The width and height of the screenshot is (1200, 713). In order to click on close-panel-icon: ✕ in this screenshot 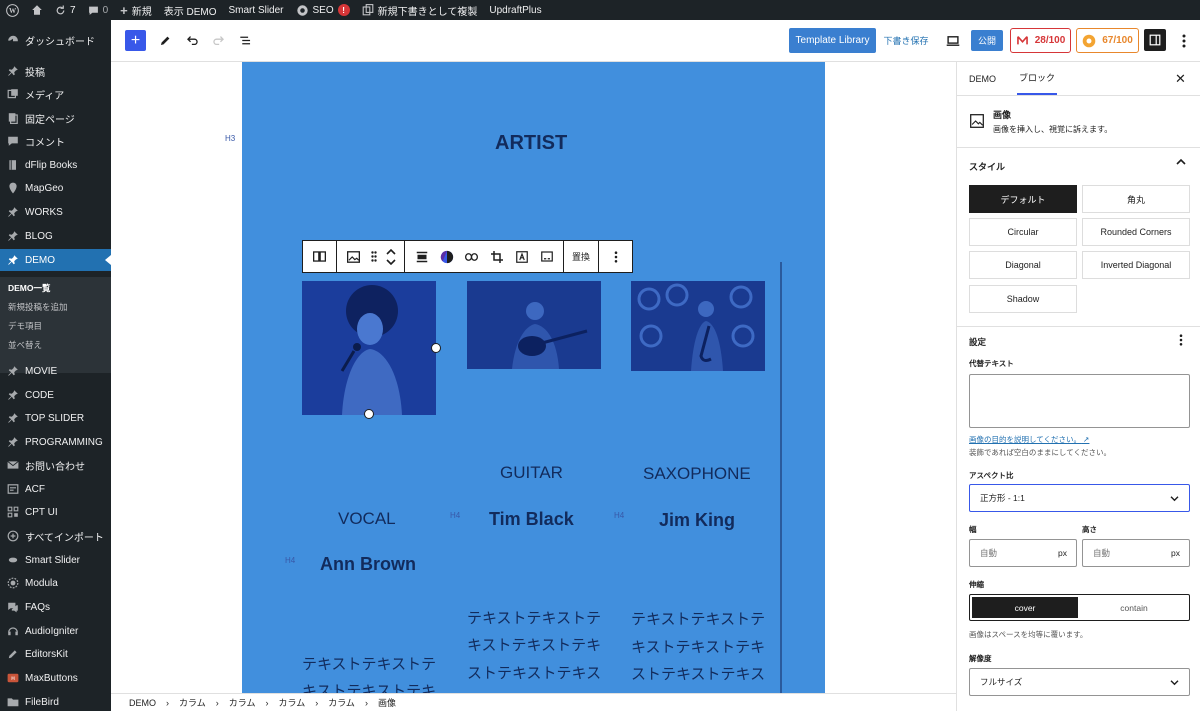, I will do `click(1180, 79)`.